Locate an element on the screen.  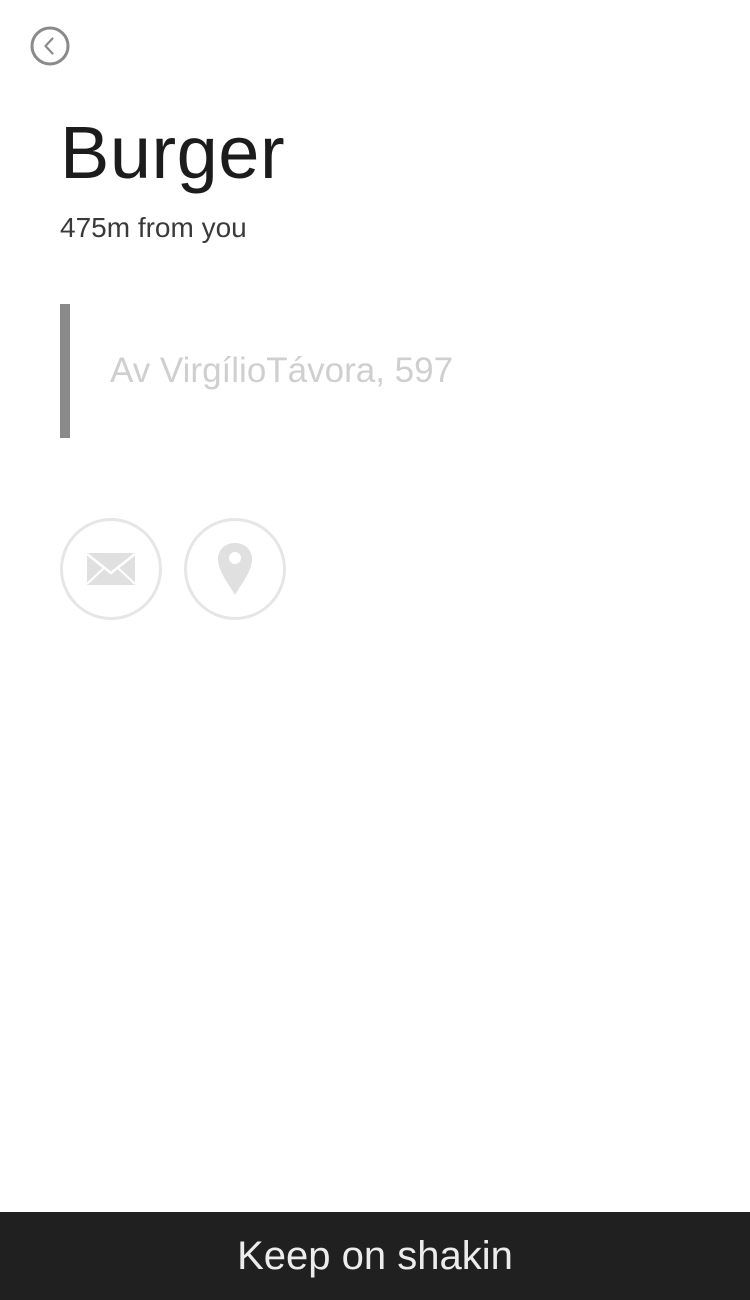
distance-label: 475m from you is located at coordinates (153, 227).